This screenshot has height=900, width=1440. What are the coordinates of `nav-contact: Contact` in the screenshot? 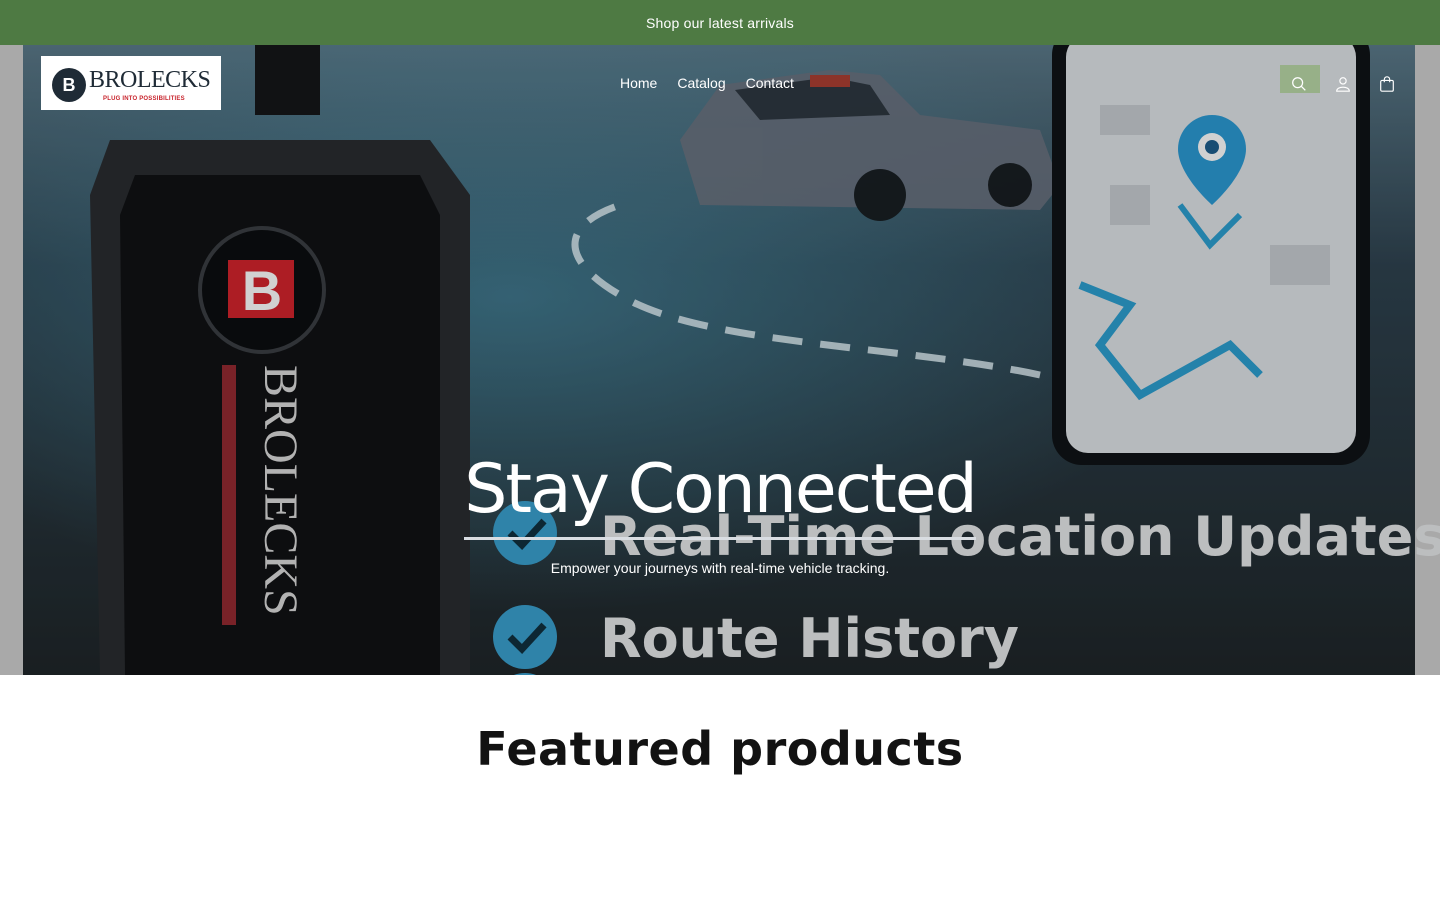 It's located at (770, 83).